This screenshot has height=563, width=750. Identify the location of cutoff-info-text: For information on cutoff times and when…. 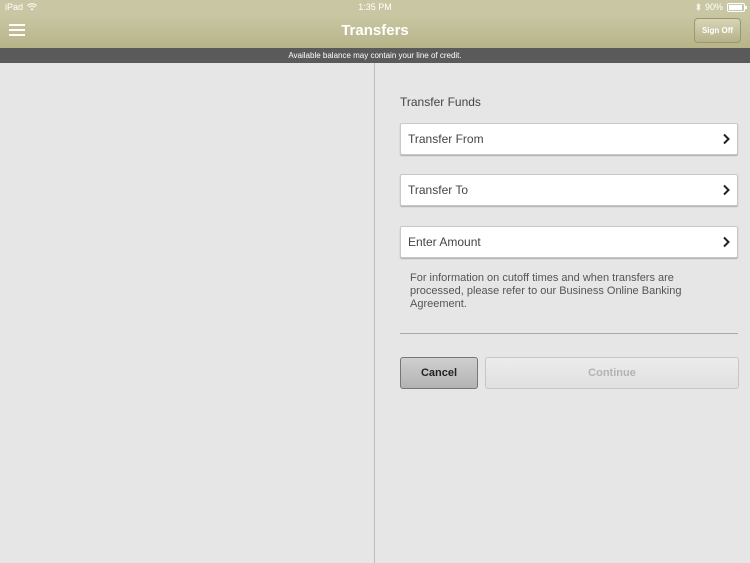
(546, 291).